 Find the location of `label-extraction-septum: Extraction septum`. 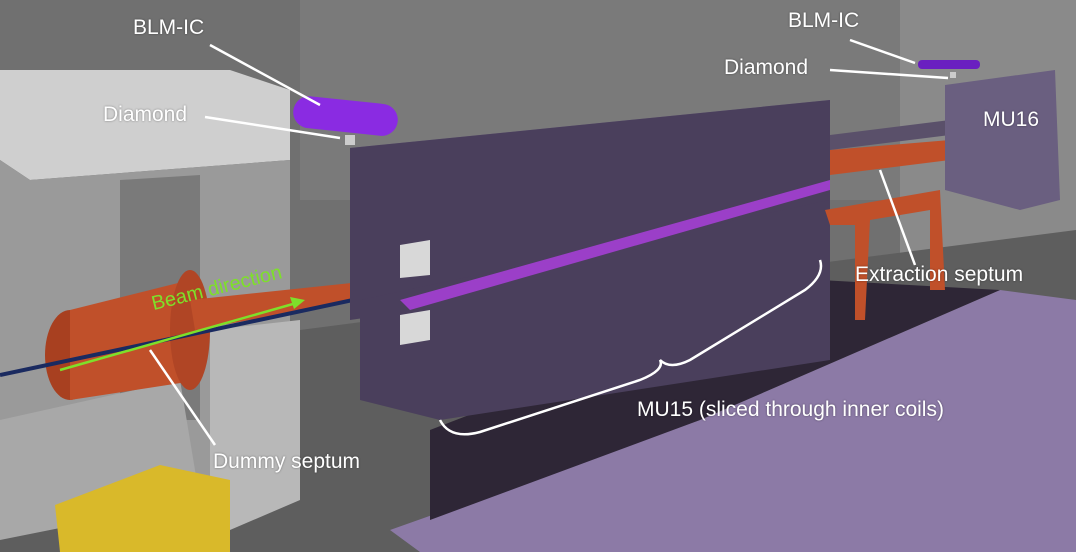

label-extraction-septum: Extraction septum is located at coordinates (939, 274).